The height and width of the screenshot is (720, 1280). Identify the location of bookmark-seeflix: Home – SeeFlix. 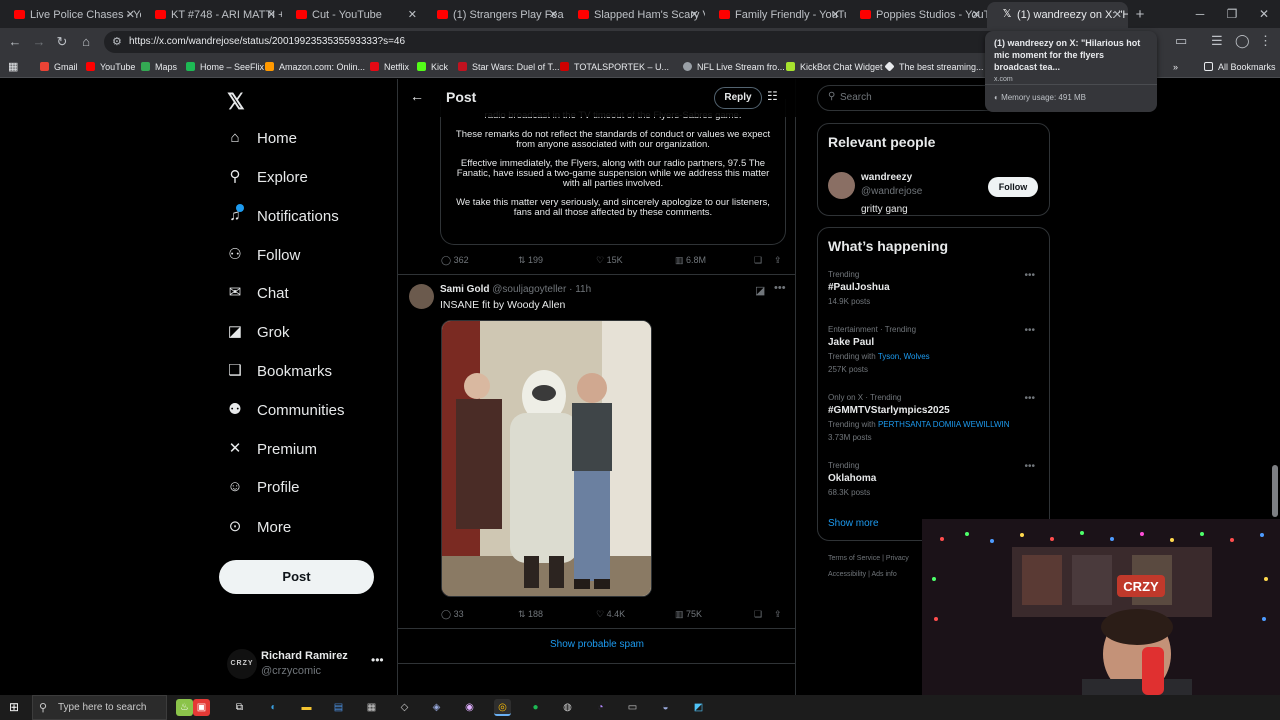
(225, 67).